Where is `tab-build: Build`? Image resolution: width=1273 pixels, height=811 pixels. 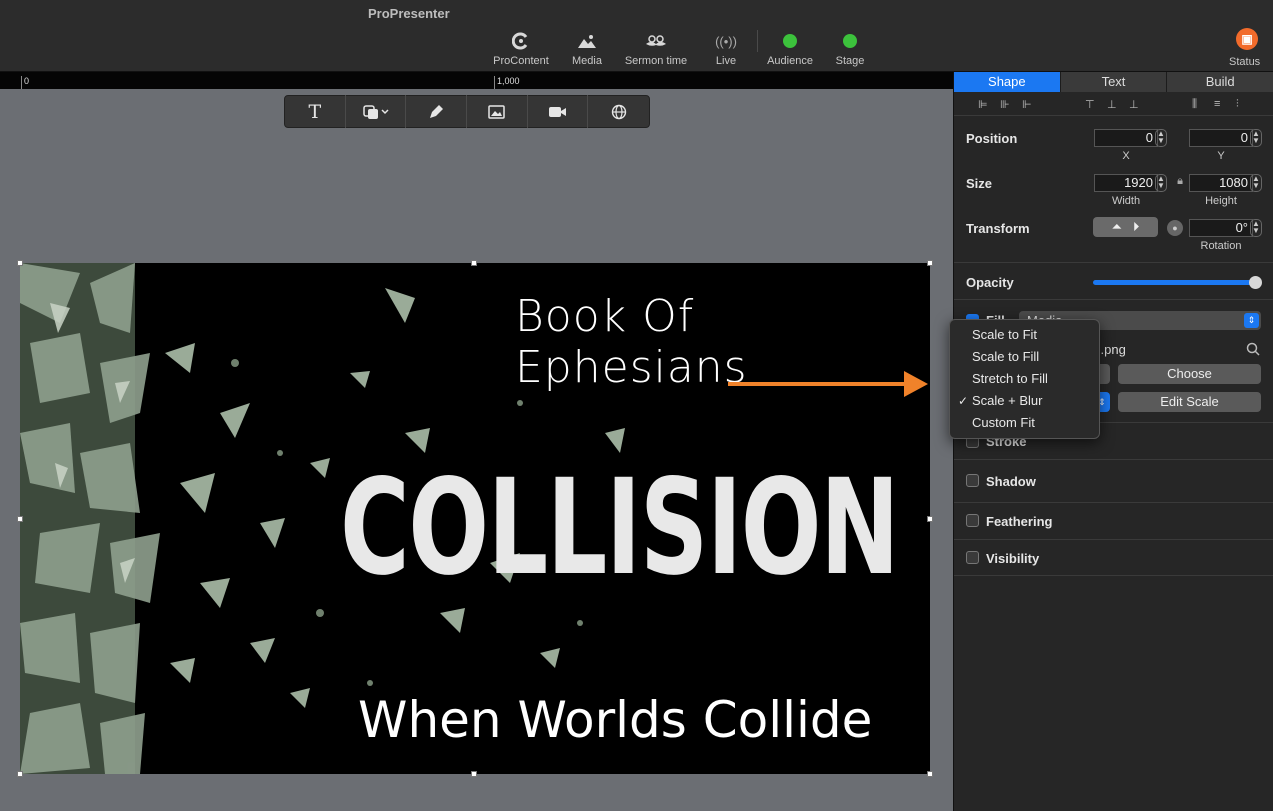
tab-build: Build is located at coordinates (1220, 82).